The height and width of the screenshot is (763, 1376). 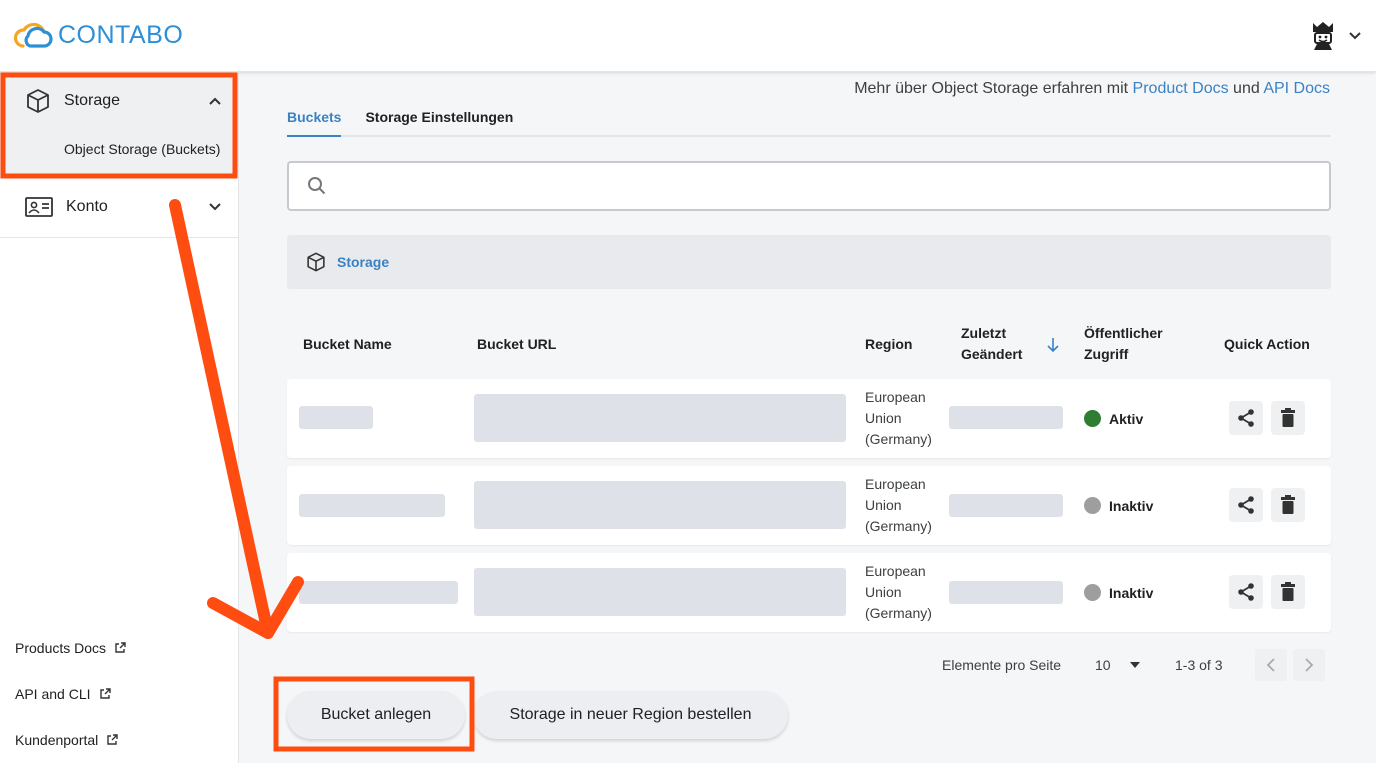 What do you see at coordinates (809, 262) in the screenshot?
I see `breadcrumb: Storage` at bounding box center [809, 262].